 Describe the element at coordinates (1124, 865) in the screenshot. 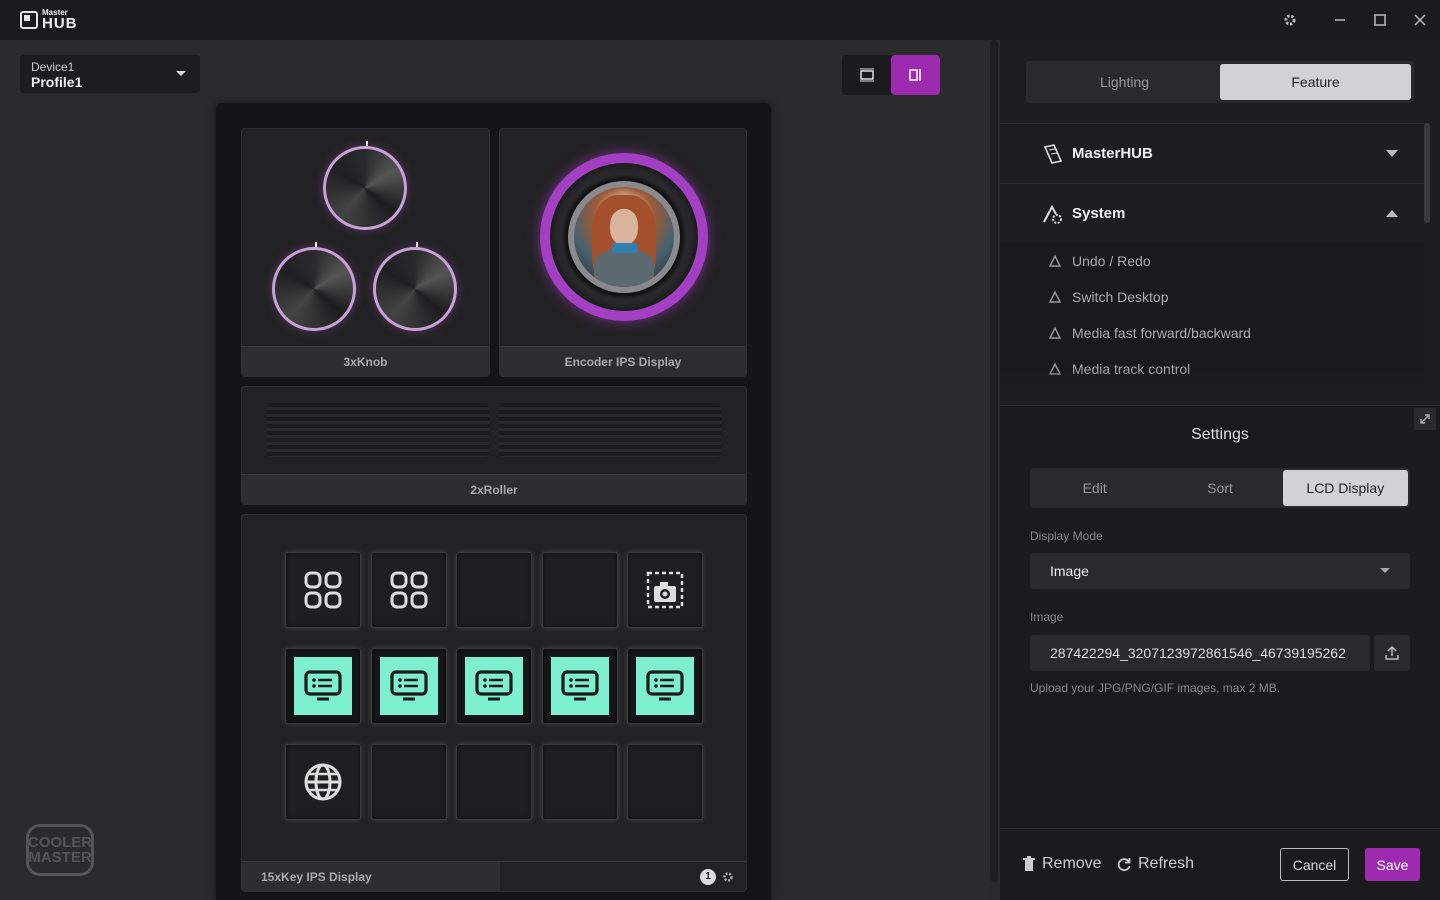

I see `refresh-icon` at that location.